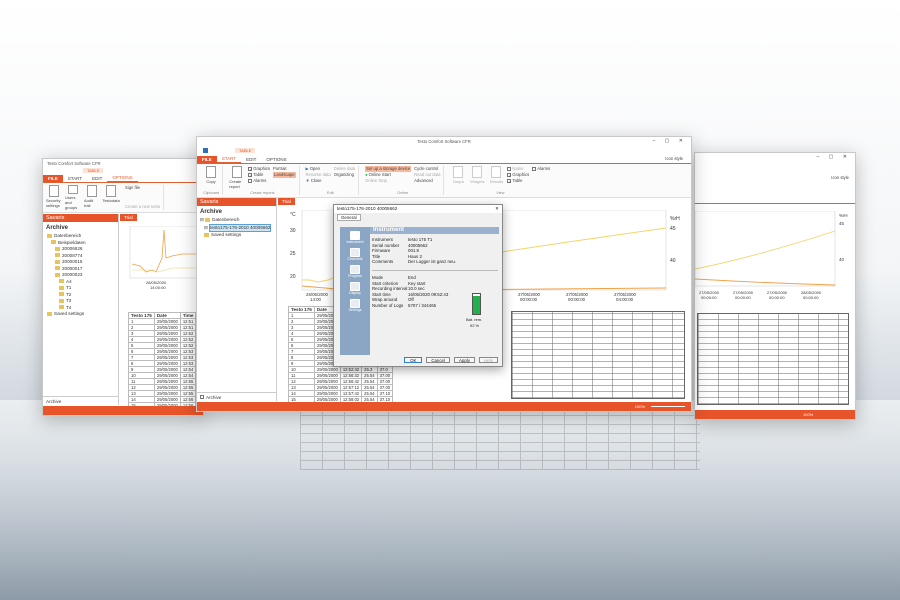  Describe the element at coordinates (541, 169) in the screenshot. I see `alarms-view-checkbox: Alarms` at that location.